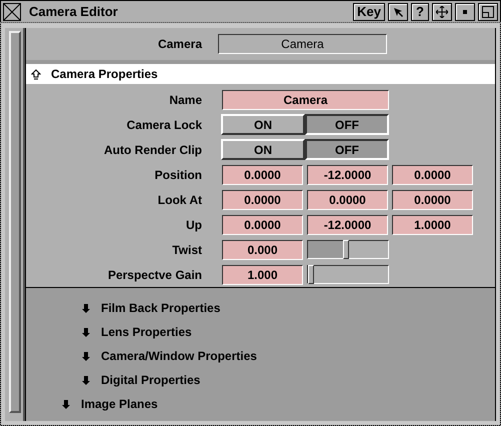 The image size is (501, 426). I want to click on text-field: Camera, so click(305, 100).